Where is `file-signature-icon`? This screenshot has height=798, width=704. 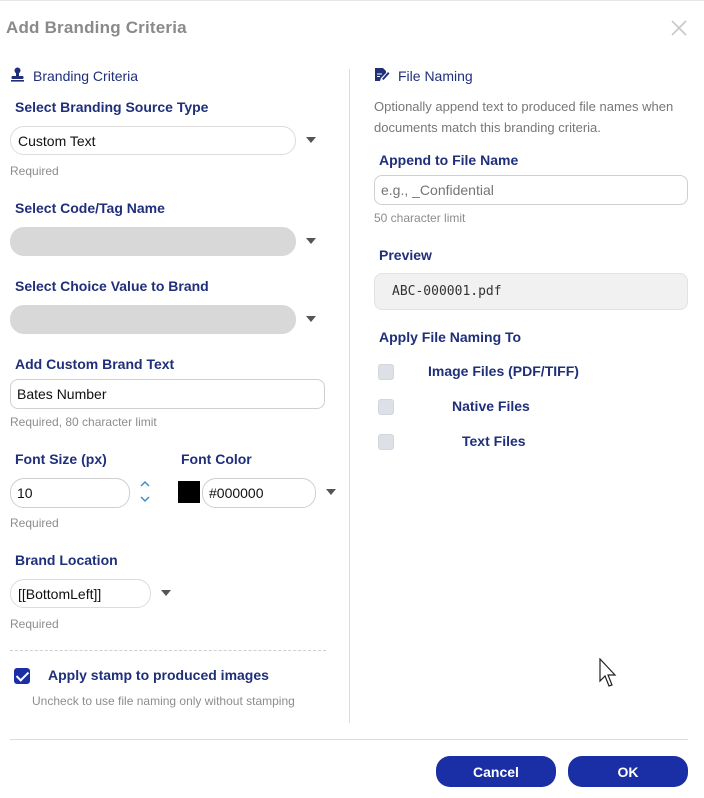 file-signature-icon is located at coordinates (382, 76).